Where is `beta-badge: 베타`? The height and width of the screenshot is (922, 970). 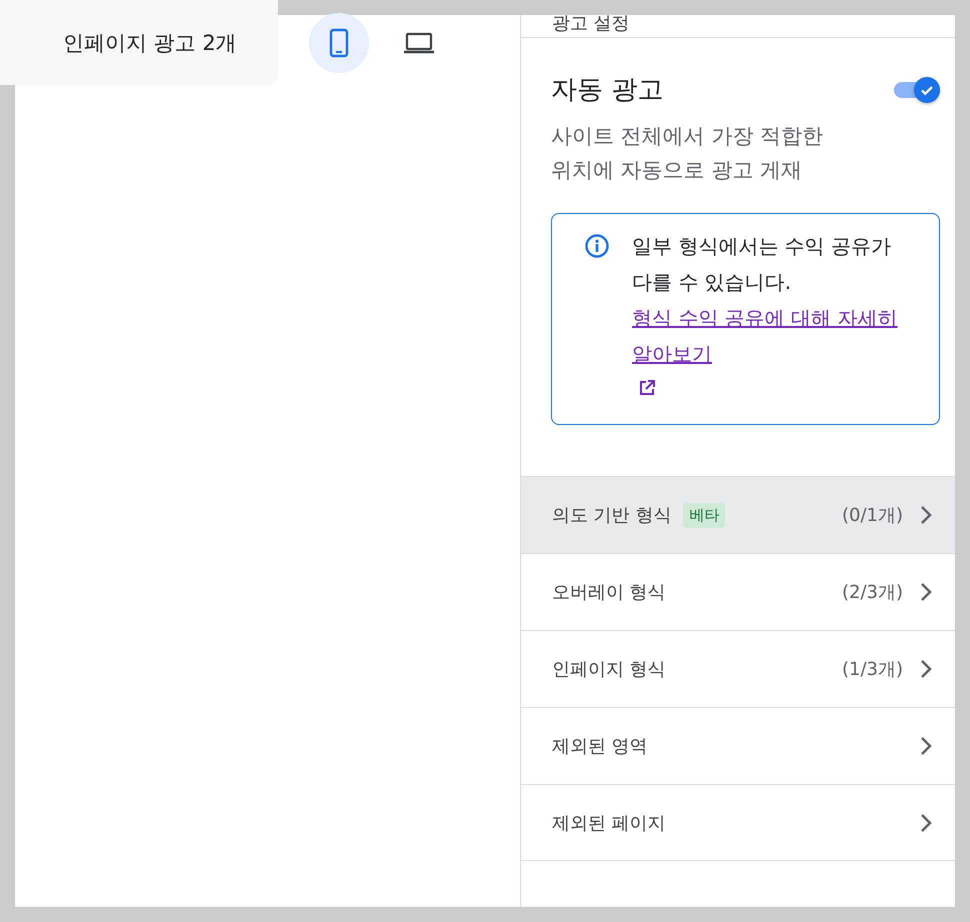
beta-badge: 베타 is located at coordinates (704, 515).